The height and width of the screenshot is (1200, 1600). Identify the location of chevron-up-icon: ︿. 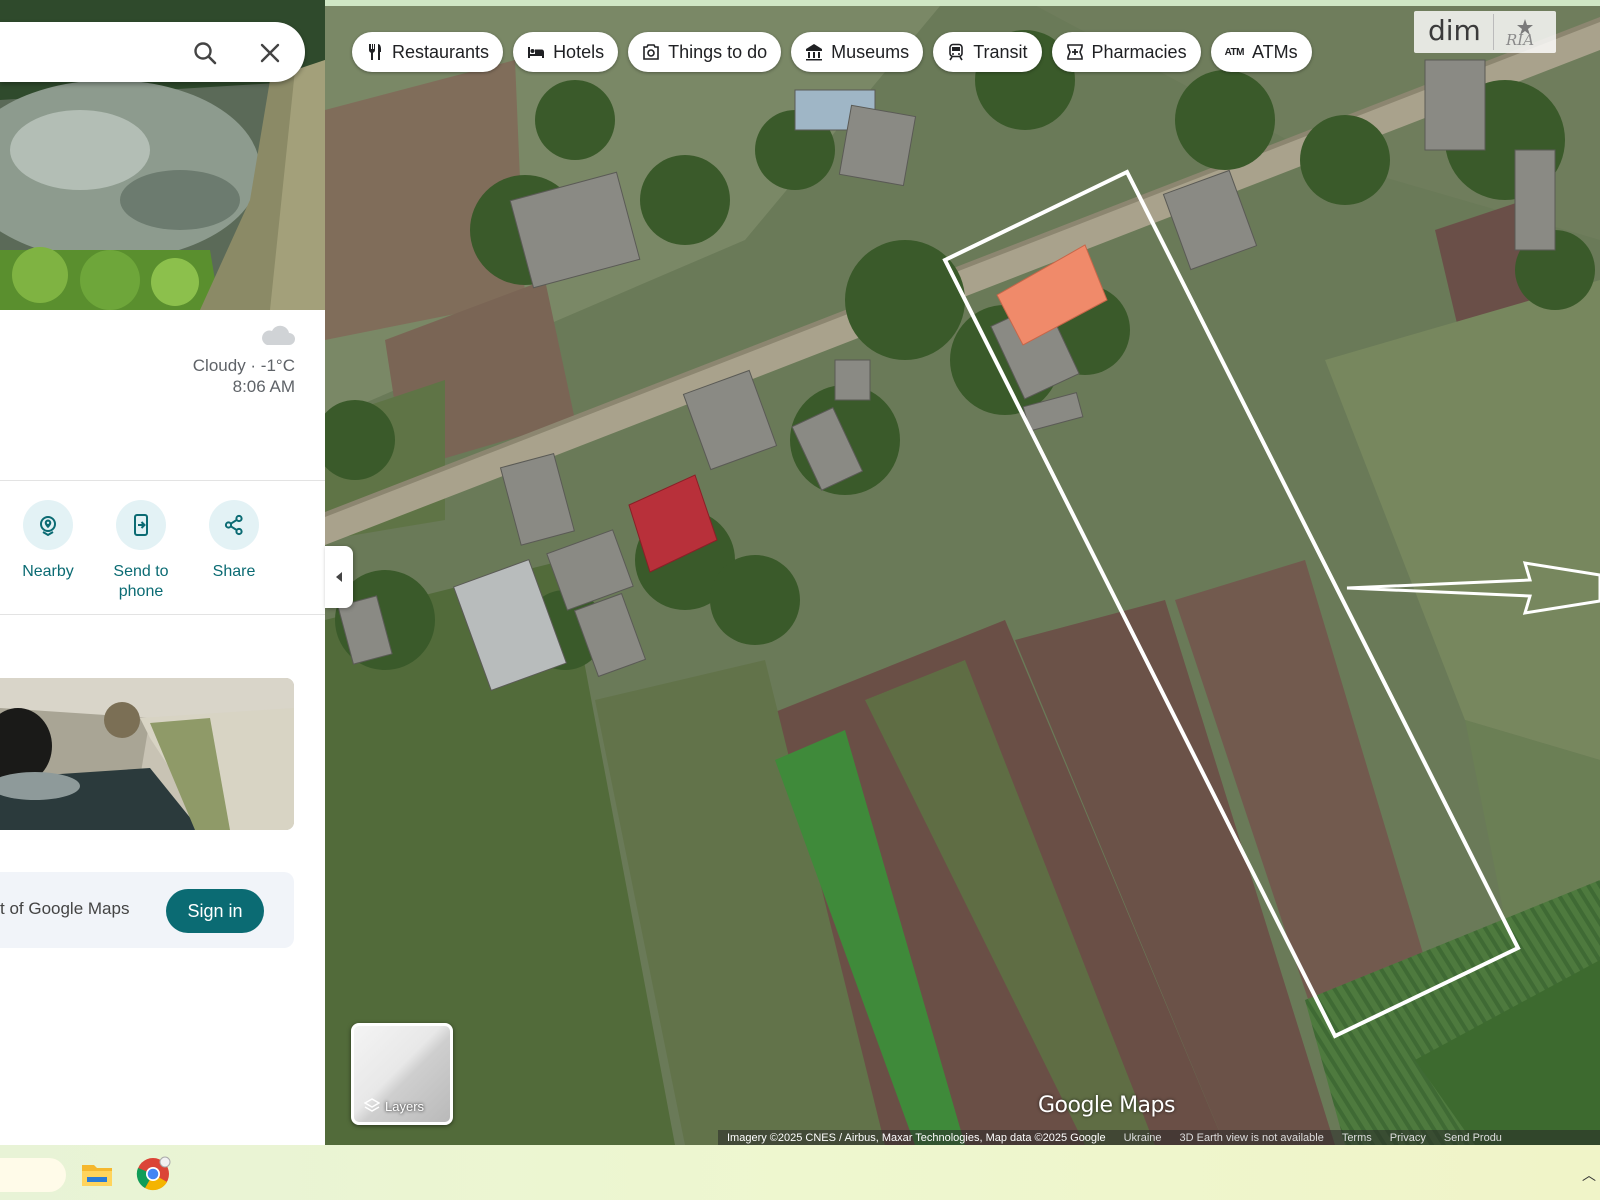
(1589, 1175).